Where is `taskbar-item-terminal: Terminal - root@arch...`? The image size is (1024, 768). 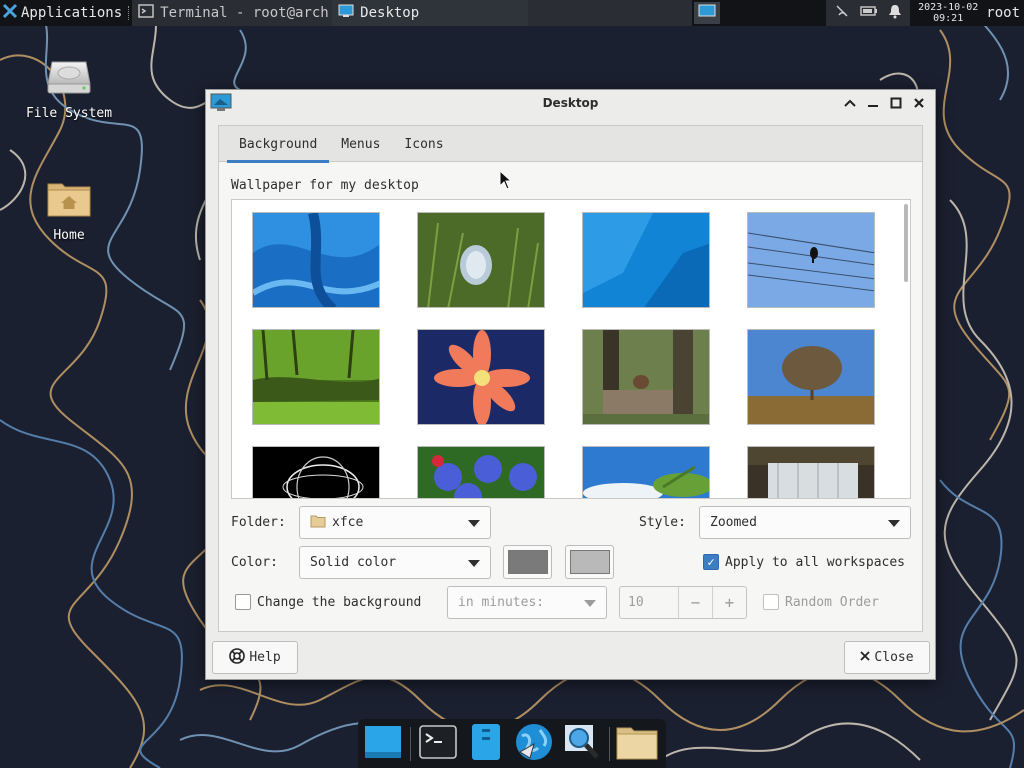 taskbar-item-terminal: Terminal - root@arch... is located at coordinates (232, 13).